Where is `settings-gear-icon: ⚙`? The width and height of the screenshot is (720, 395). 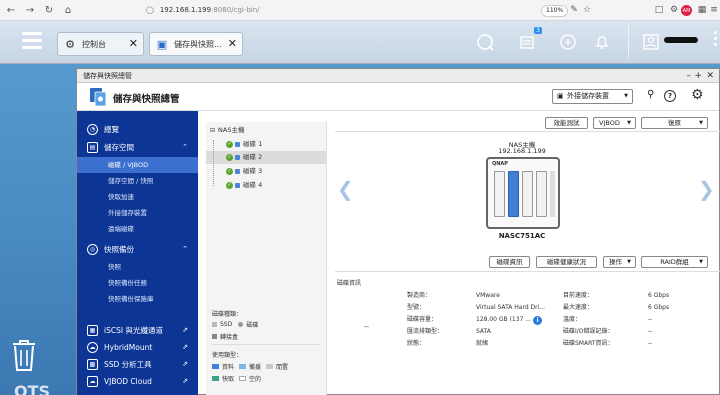
settings-gear-icon: ⚙ is located at coordinates (697, 95).